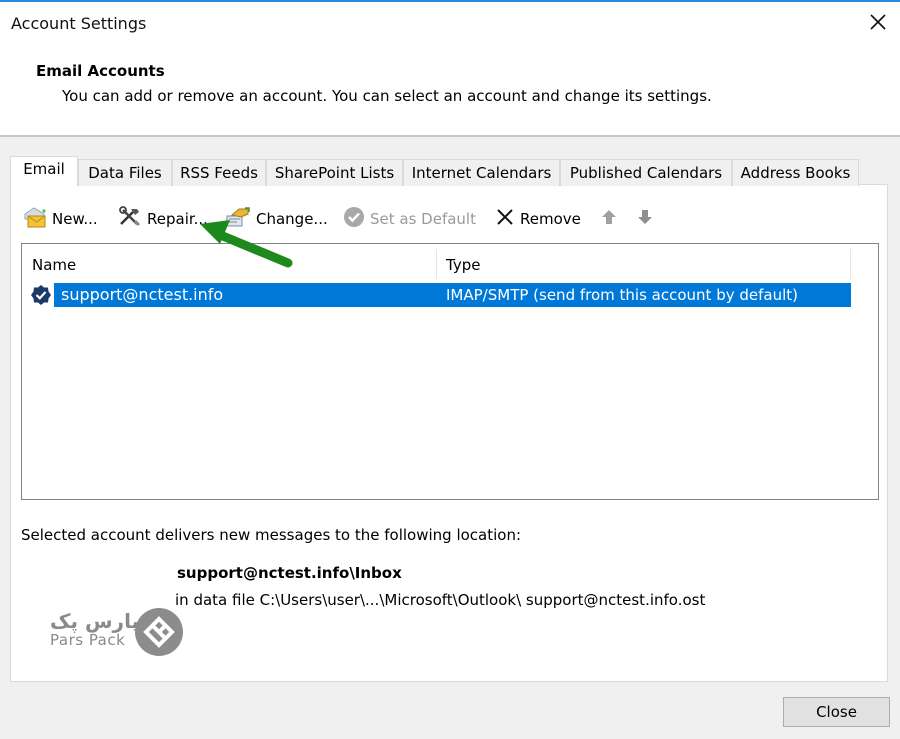  I want to click on close-x-icon, so click(878, 22).